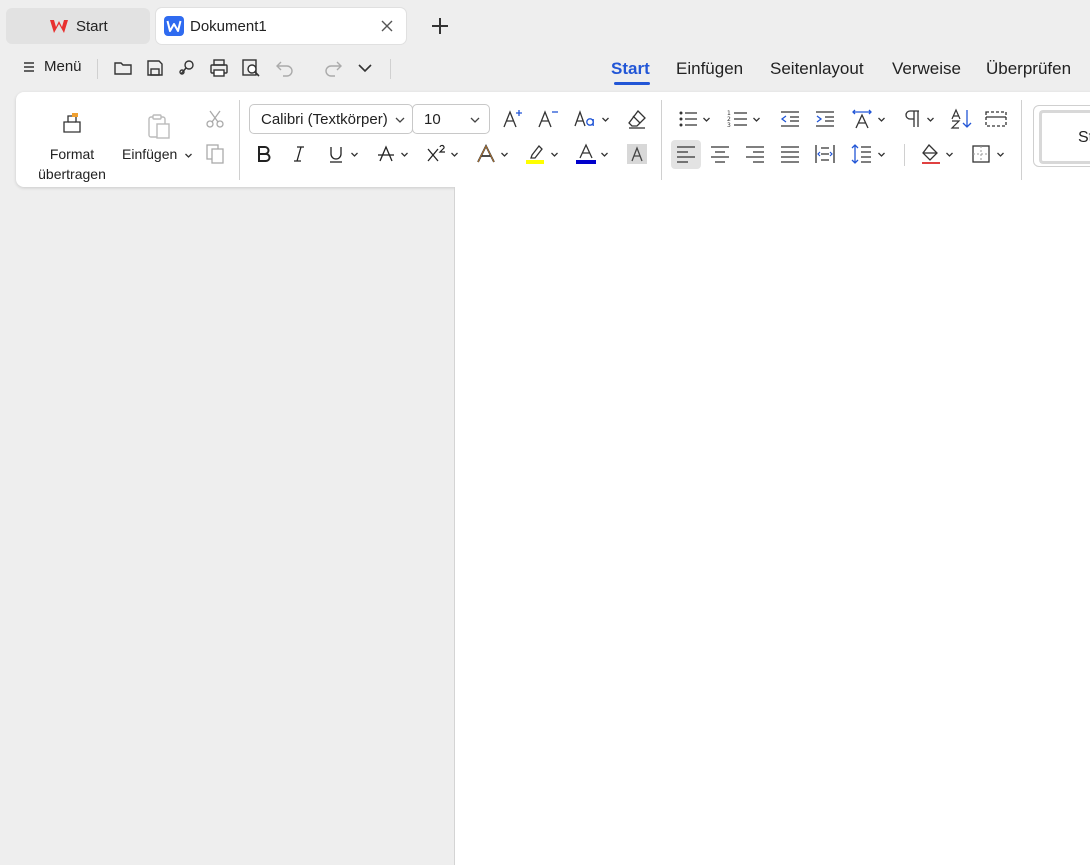 The width and height of the screenshot is (1090, 865). Describe the element at coordinates (996, 119) in the screenshot. I see `show-hide-marks-icon` at that location.